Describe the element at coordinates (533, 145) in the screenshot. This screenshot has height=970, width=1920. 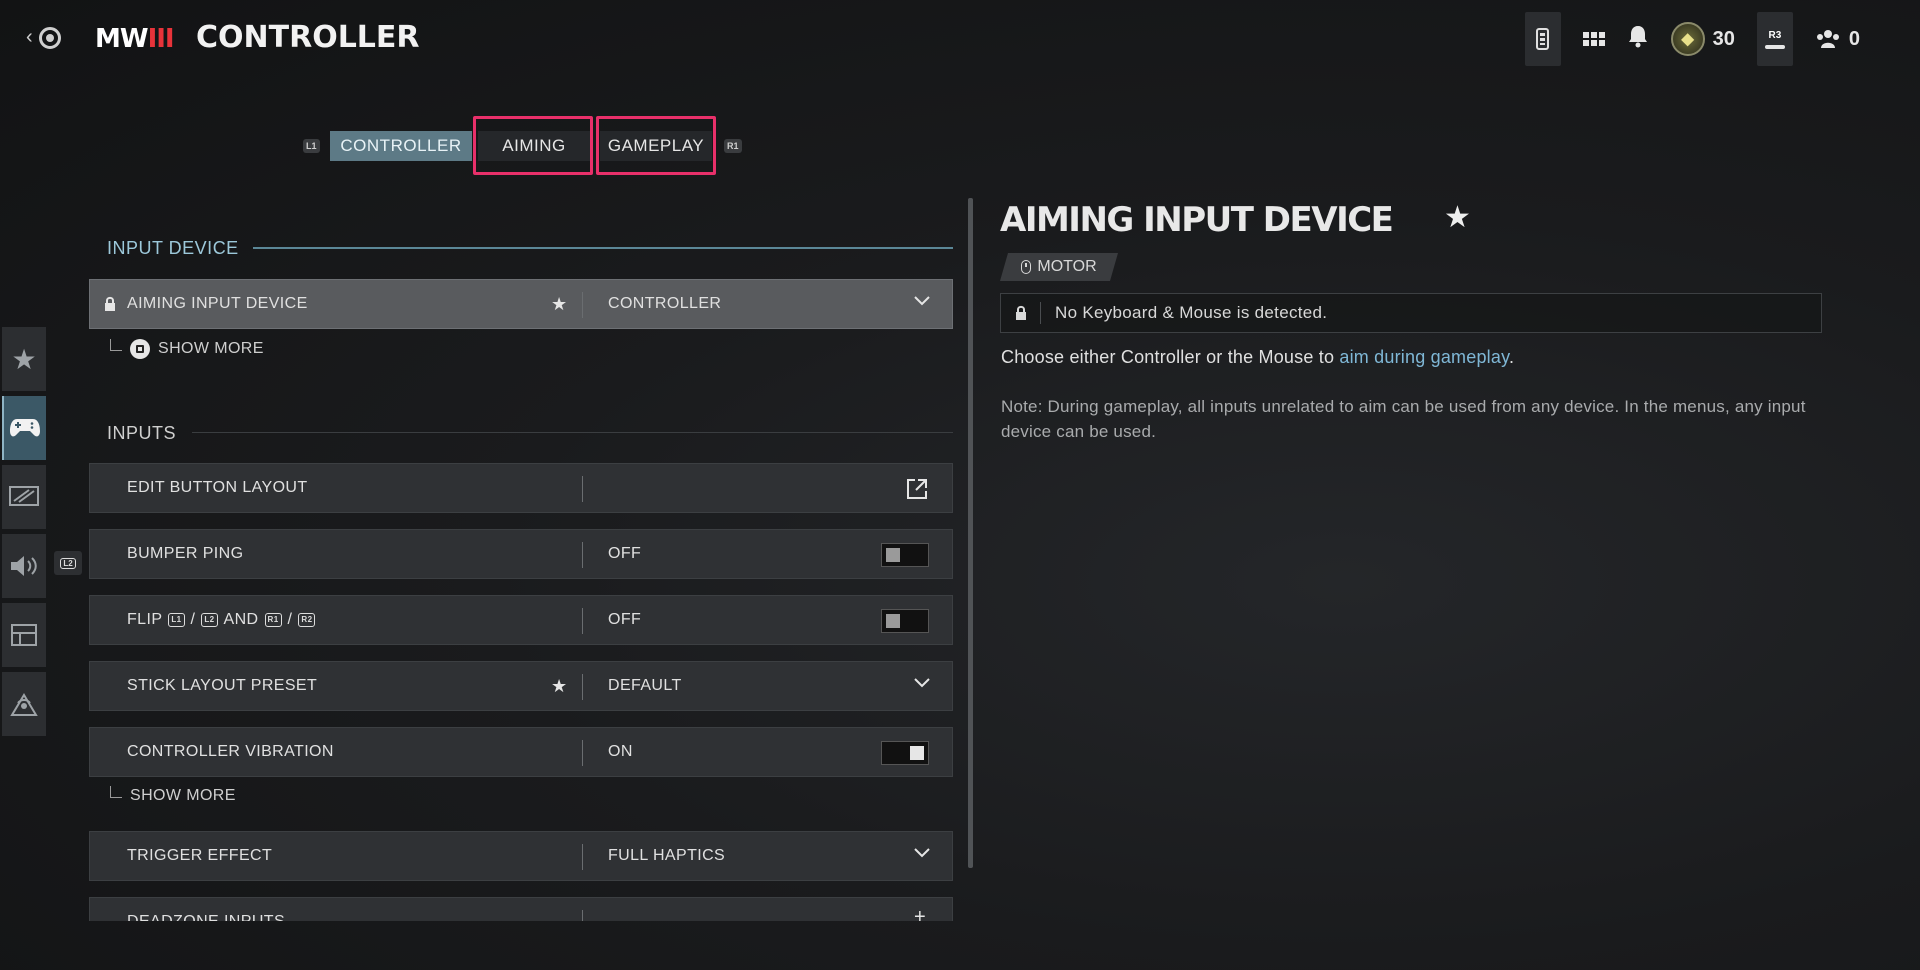
I see `highlight-box-aiming` at that location.